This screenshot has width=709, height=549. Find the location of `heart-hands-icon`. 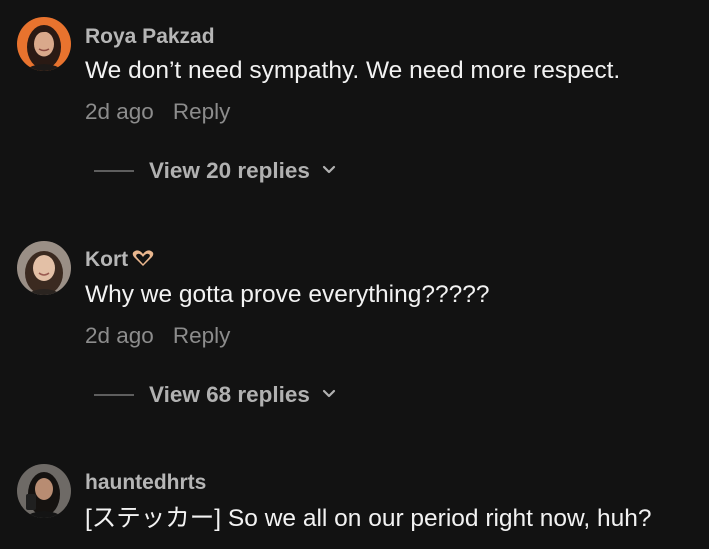

heart-hands-icon is located at coordinates (143, 261).